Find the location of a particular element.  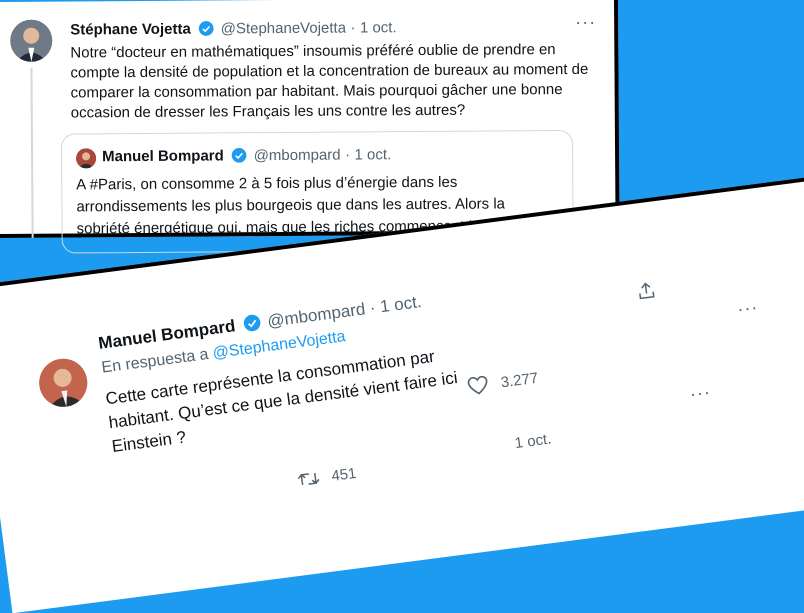

quoted-tweet-header: Manuel Bompard @mbompard · 1 oct. is located at coordinates (246, 156).